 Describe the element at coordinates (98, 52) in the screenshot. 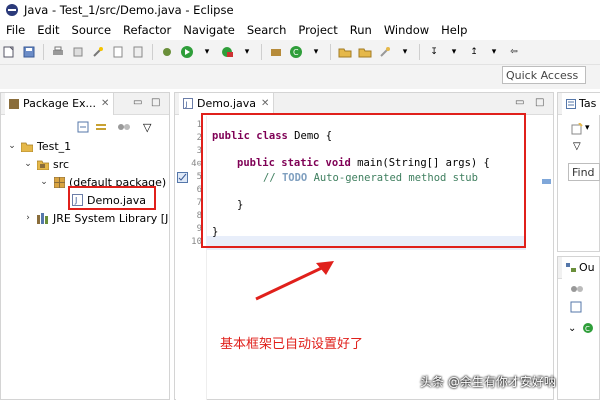

I see `wand-icon` at that location.